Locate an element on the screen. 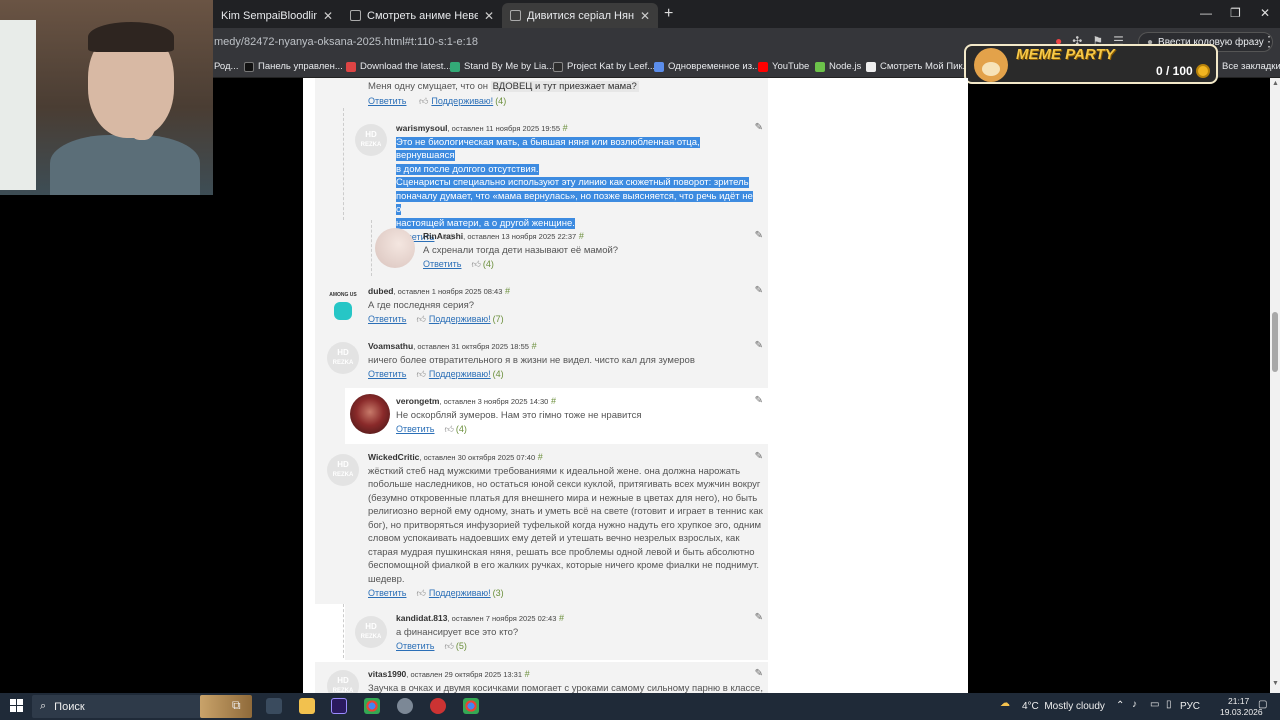 The width and height of the screenshot is (1280, 720). scroll-thumb is located at coordinates (1275, 342).